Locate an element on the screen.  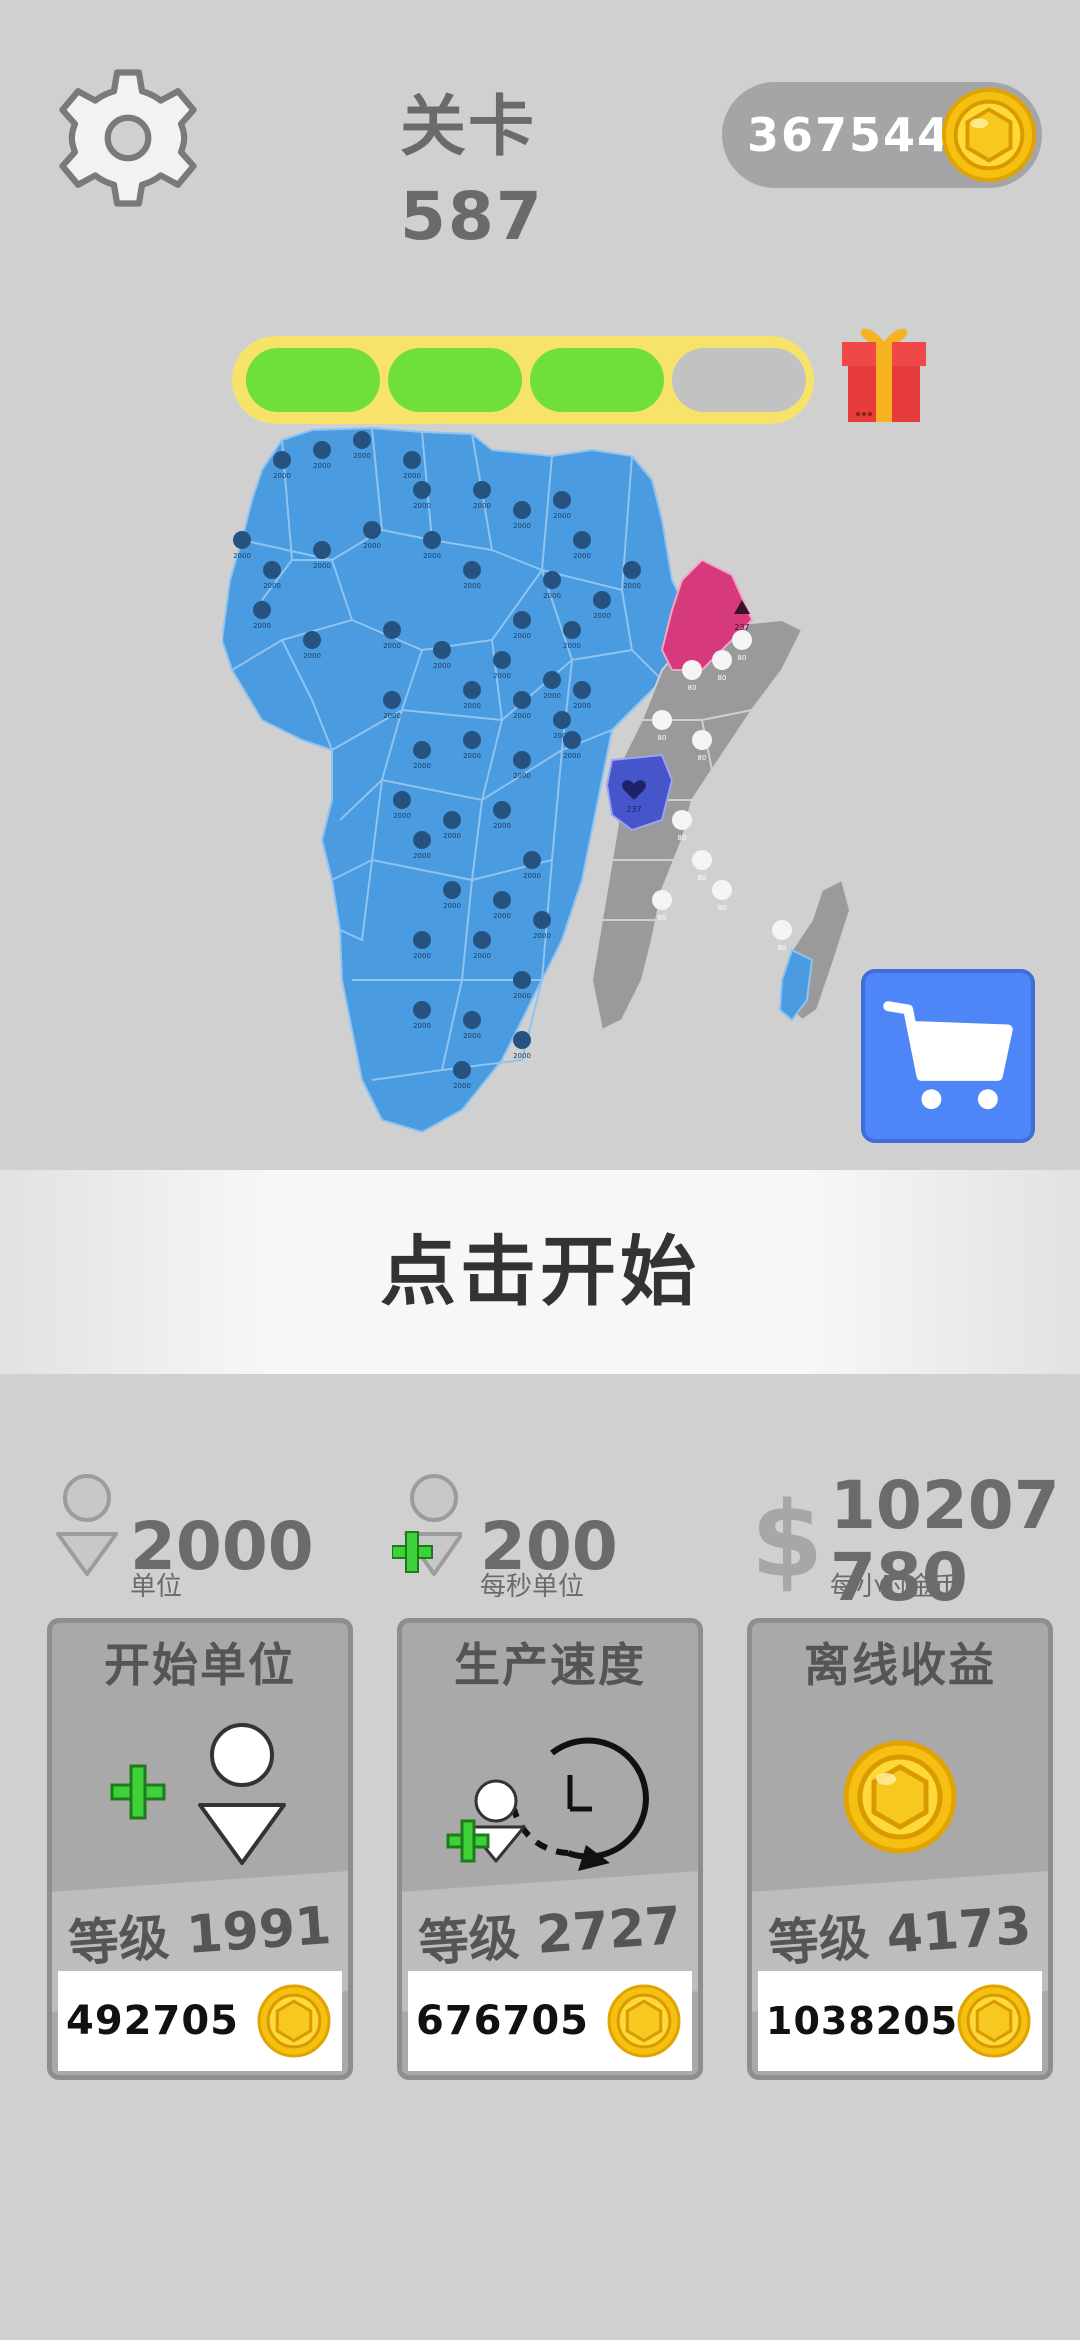
coin-balance-value: 367544 is located at coordinates (849, 135).